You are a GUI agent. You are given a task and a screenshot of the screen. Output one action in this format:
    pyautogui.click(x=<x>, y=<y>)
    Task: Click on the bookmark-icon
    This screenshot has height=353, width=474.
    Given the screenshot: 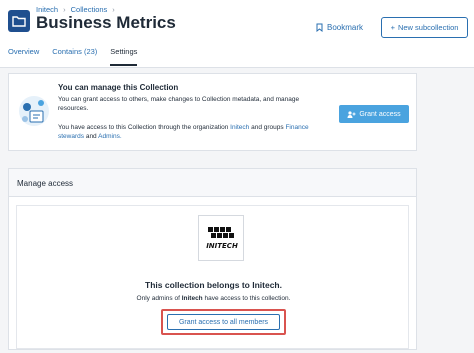 What is the action you would take?
    pyautogui.click(x=319, y=27)
    